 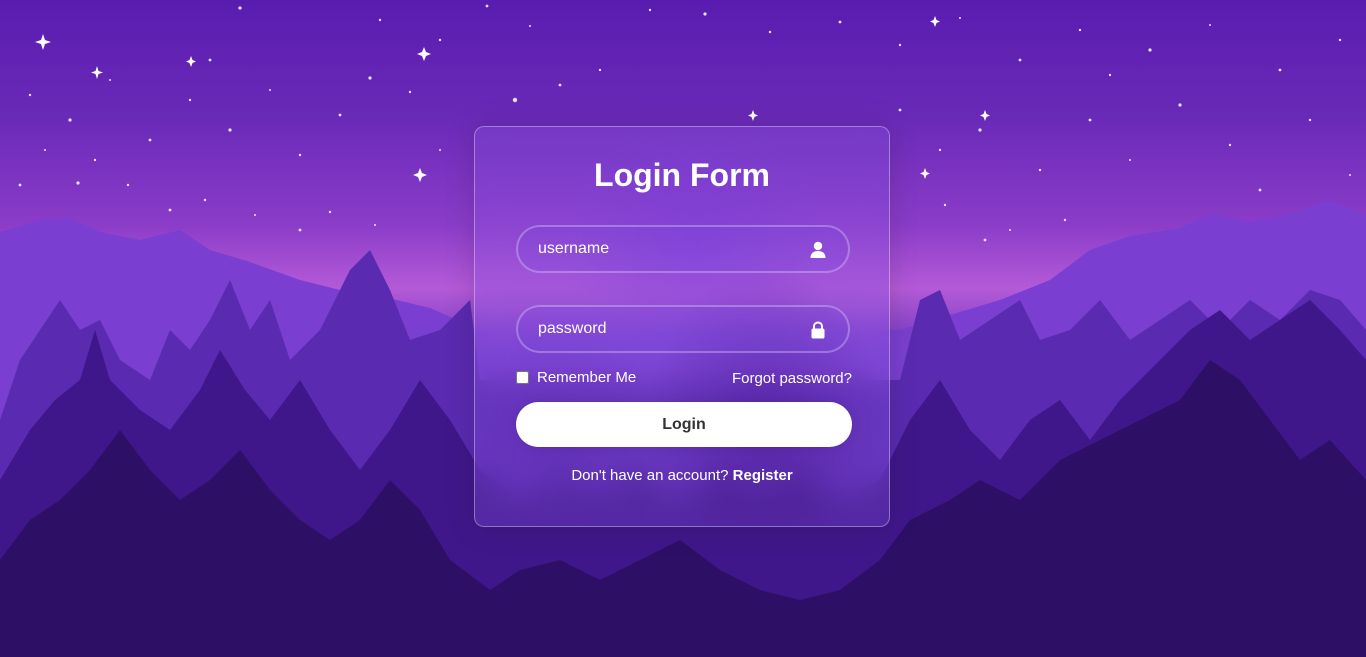 I want to click on username-input, so click(x=683, y=249).